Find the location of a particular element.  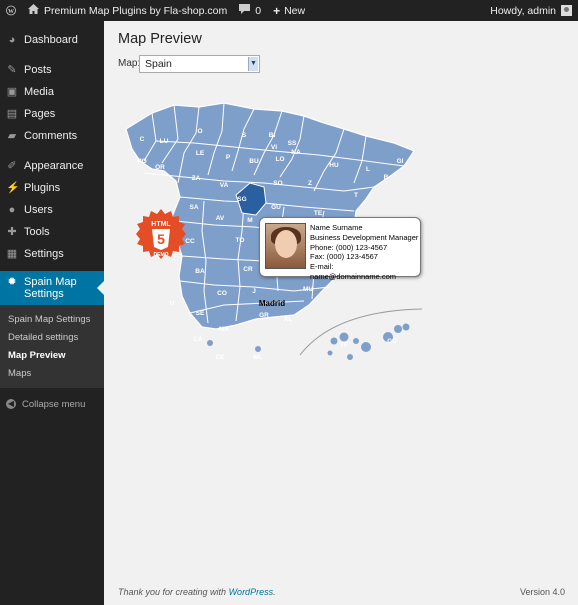

sidebar-item-dashboard: ◕ Dashboard is located at coordinates (52, 40).